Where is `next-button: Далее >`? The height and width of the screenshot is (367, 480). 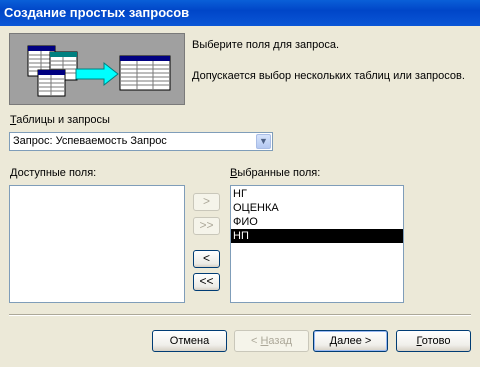
next-button: Далее > is located at coordinates (350, 341).